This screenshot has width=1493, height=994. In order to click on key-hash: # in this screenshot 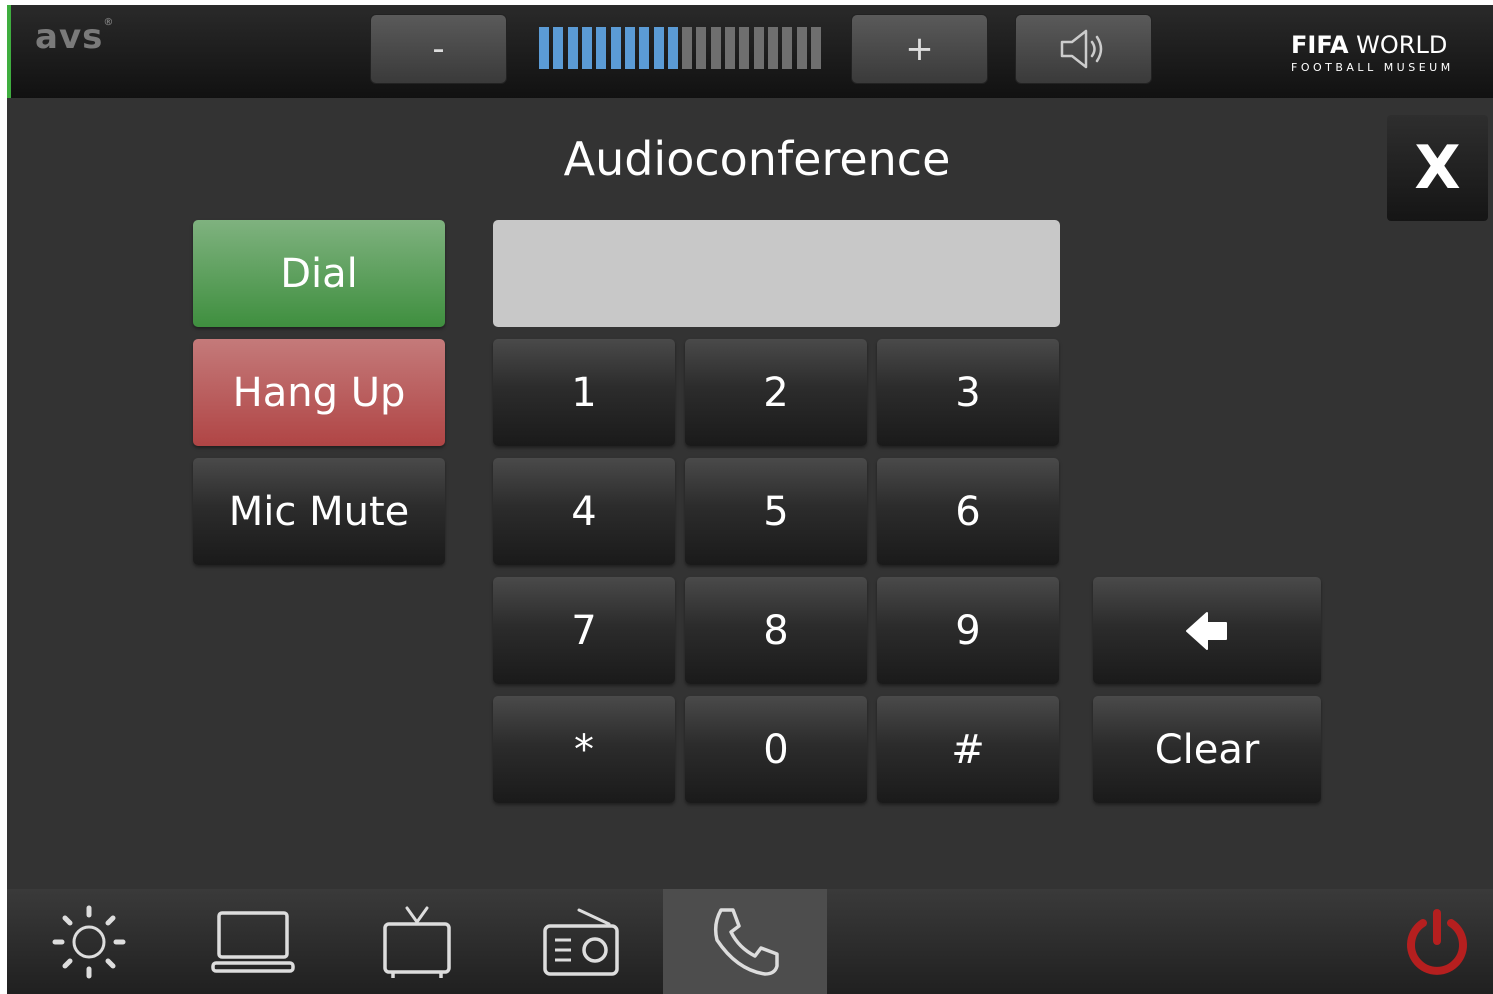, I will do `click(968, 749)`.